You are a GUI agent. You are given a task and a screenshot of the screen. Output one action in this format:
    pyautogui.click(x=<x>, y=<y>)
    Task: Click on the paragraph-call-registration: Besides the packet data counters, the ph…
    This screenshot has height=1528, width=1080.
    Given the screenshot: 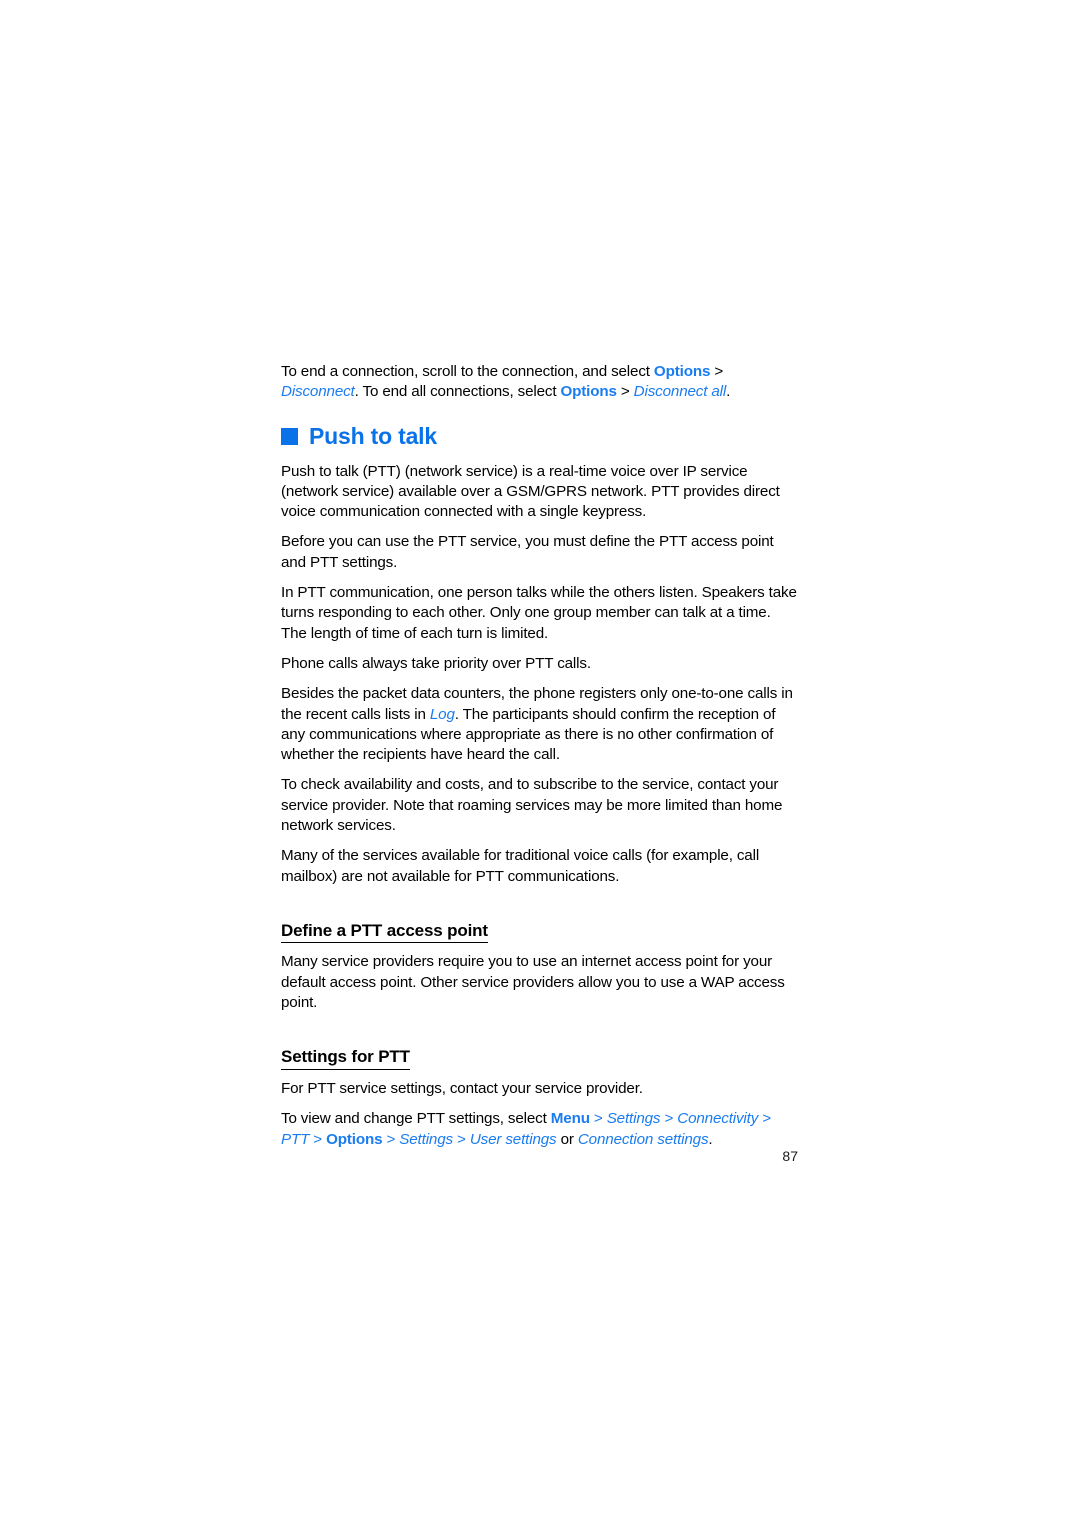 What is the action you would take?
    pyautogui.click(x=539, y=724)
    